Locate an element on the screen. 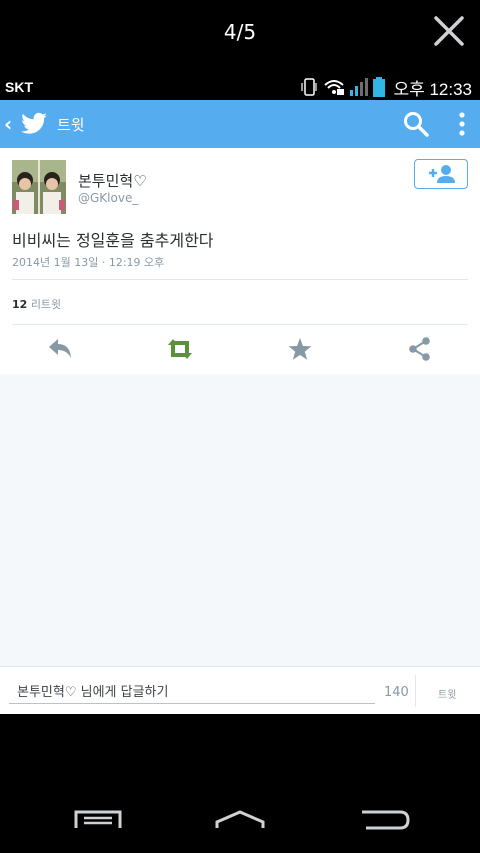 Image resolution: width=480 pixels, height=853 pixels. up-navigation-button: ‹ 트윗 is located at coordinates (45, 124).